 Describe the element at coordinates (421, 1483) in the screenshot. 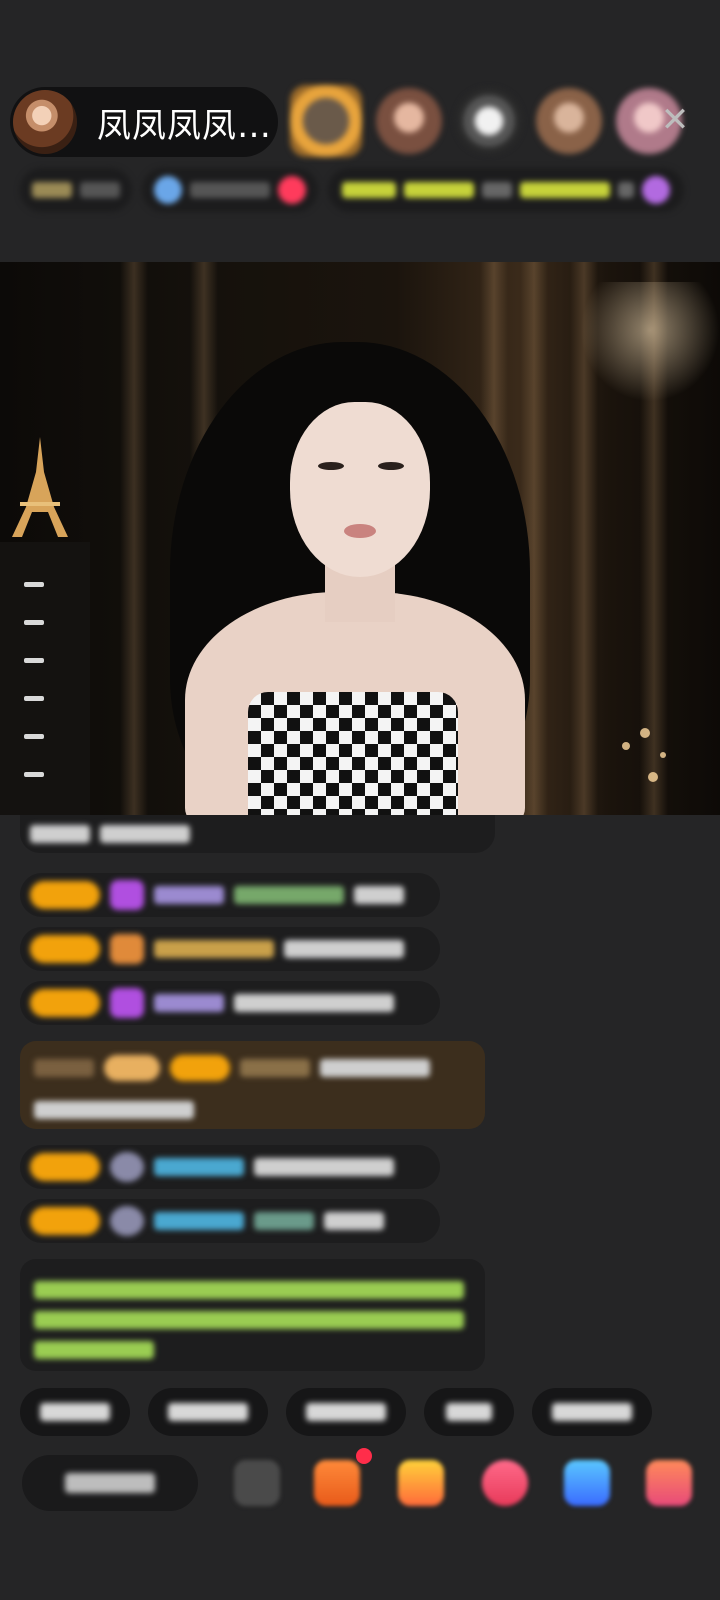

I see `gift-icon` at that location.